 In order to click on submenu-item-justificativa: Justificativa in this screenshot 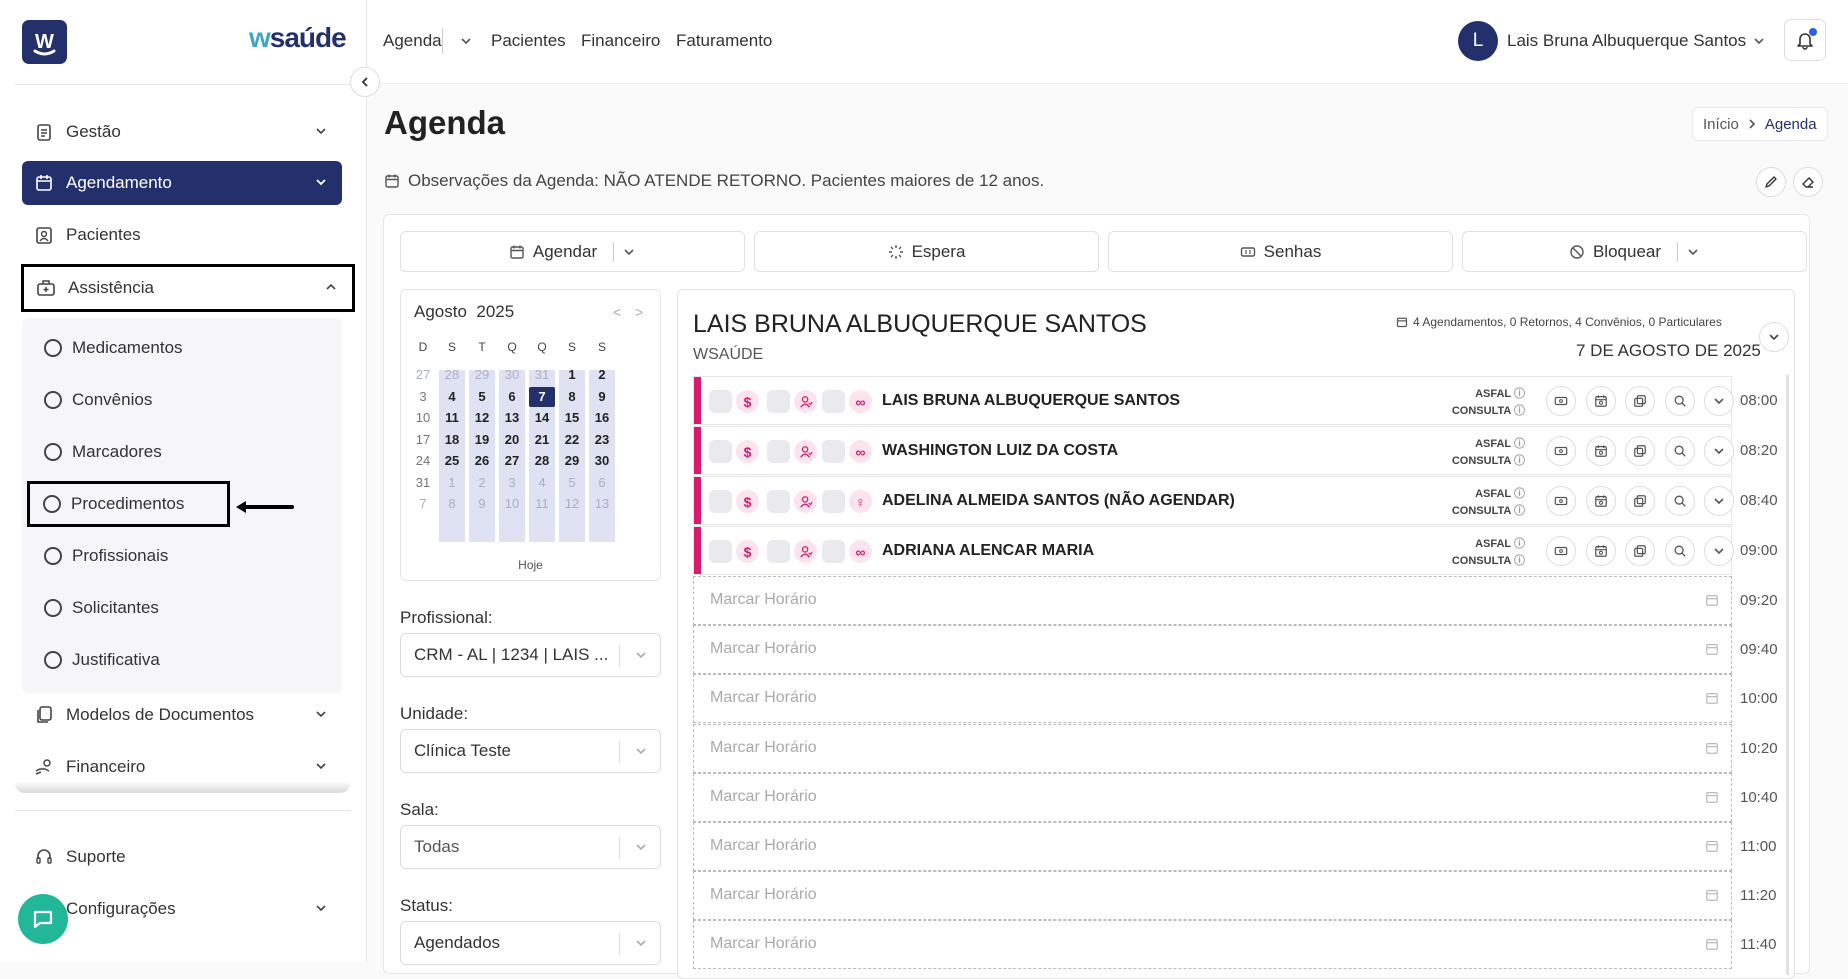, I will do `click(102, 660)`.